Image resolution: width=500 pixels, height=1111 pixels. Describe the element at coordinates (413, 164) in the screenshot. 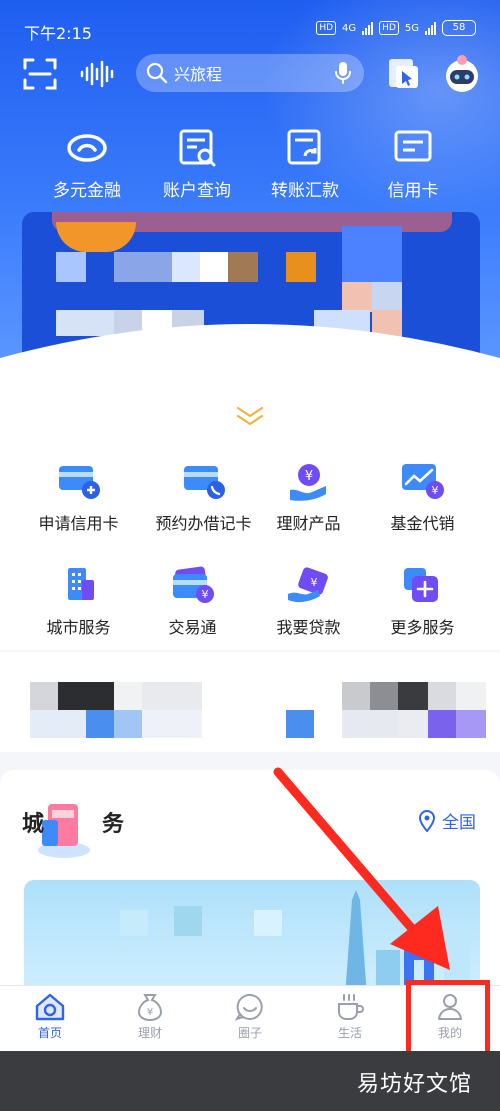

I see `quick-action-credit-card: 信用卡` at that location.